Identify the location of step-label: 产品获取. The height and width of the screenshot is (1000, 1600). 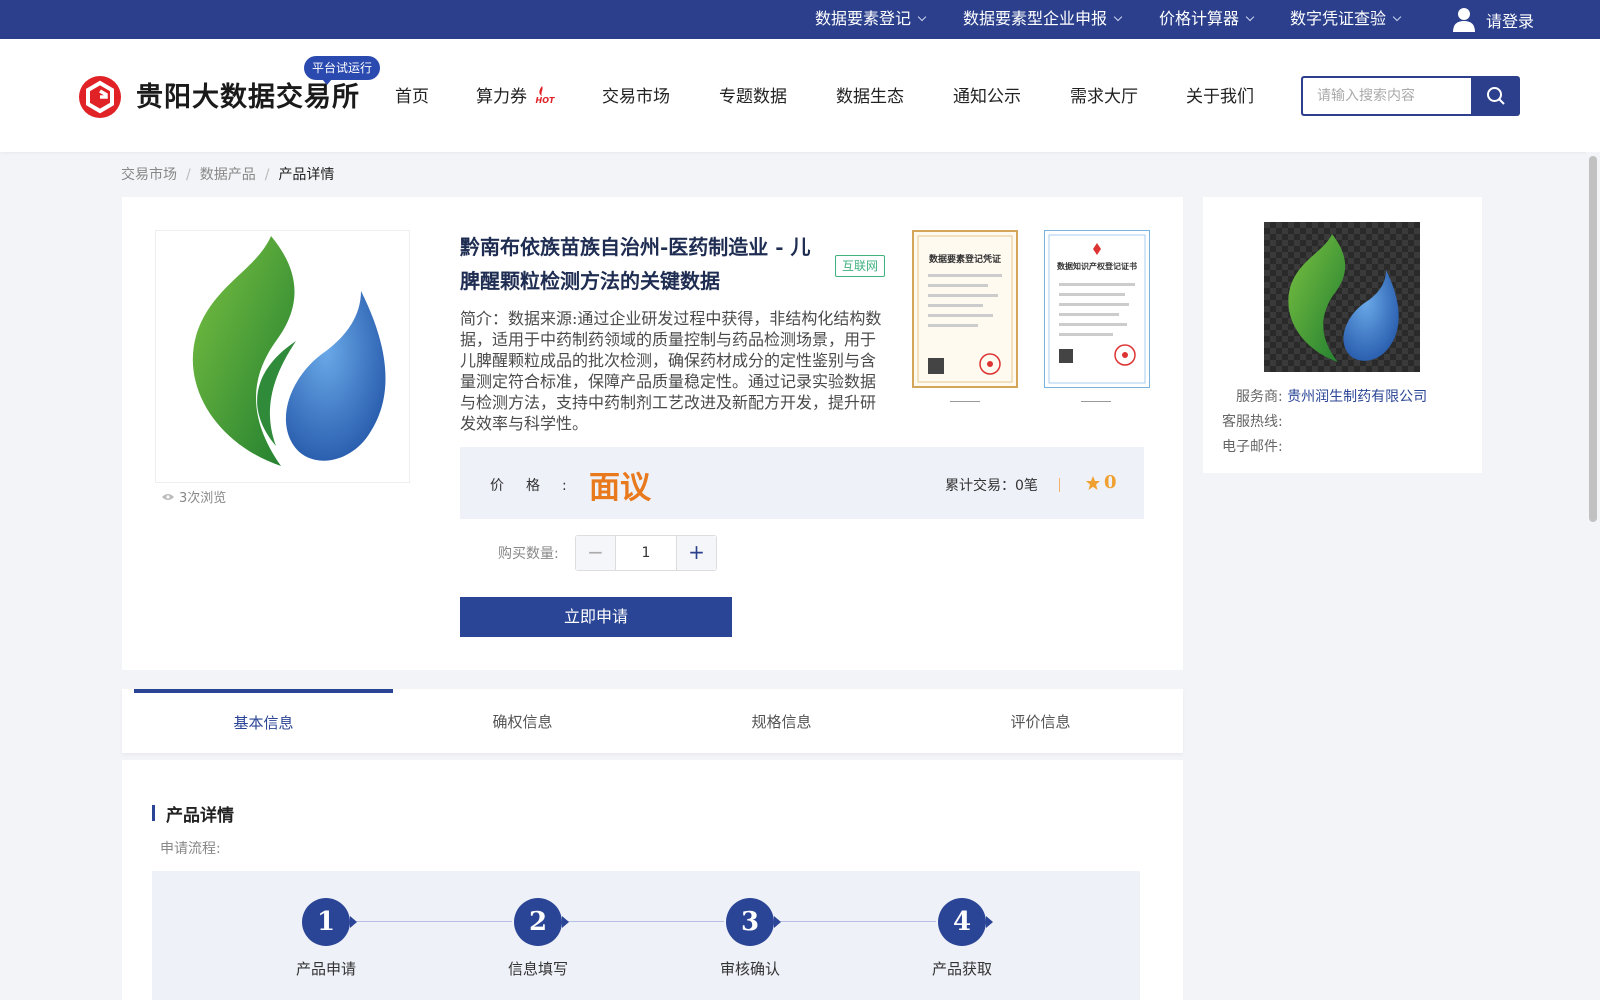
(961, 969).